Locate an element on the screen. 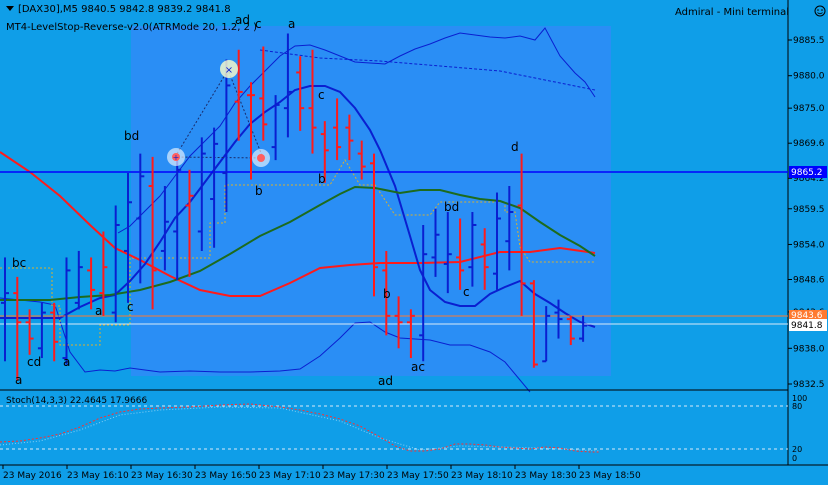  y-tick-label: 9880.0 is located at coordinates (809, 77).